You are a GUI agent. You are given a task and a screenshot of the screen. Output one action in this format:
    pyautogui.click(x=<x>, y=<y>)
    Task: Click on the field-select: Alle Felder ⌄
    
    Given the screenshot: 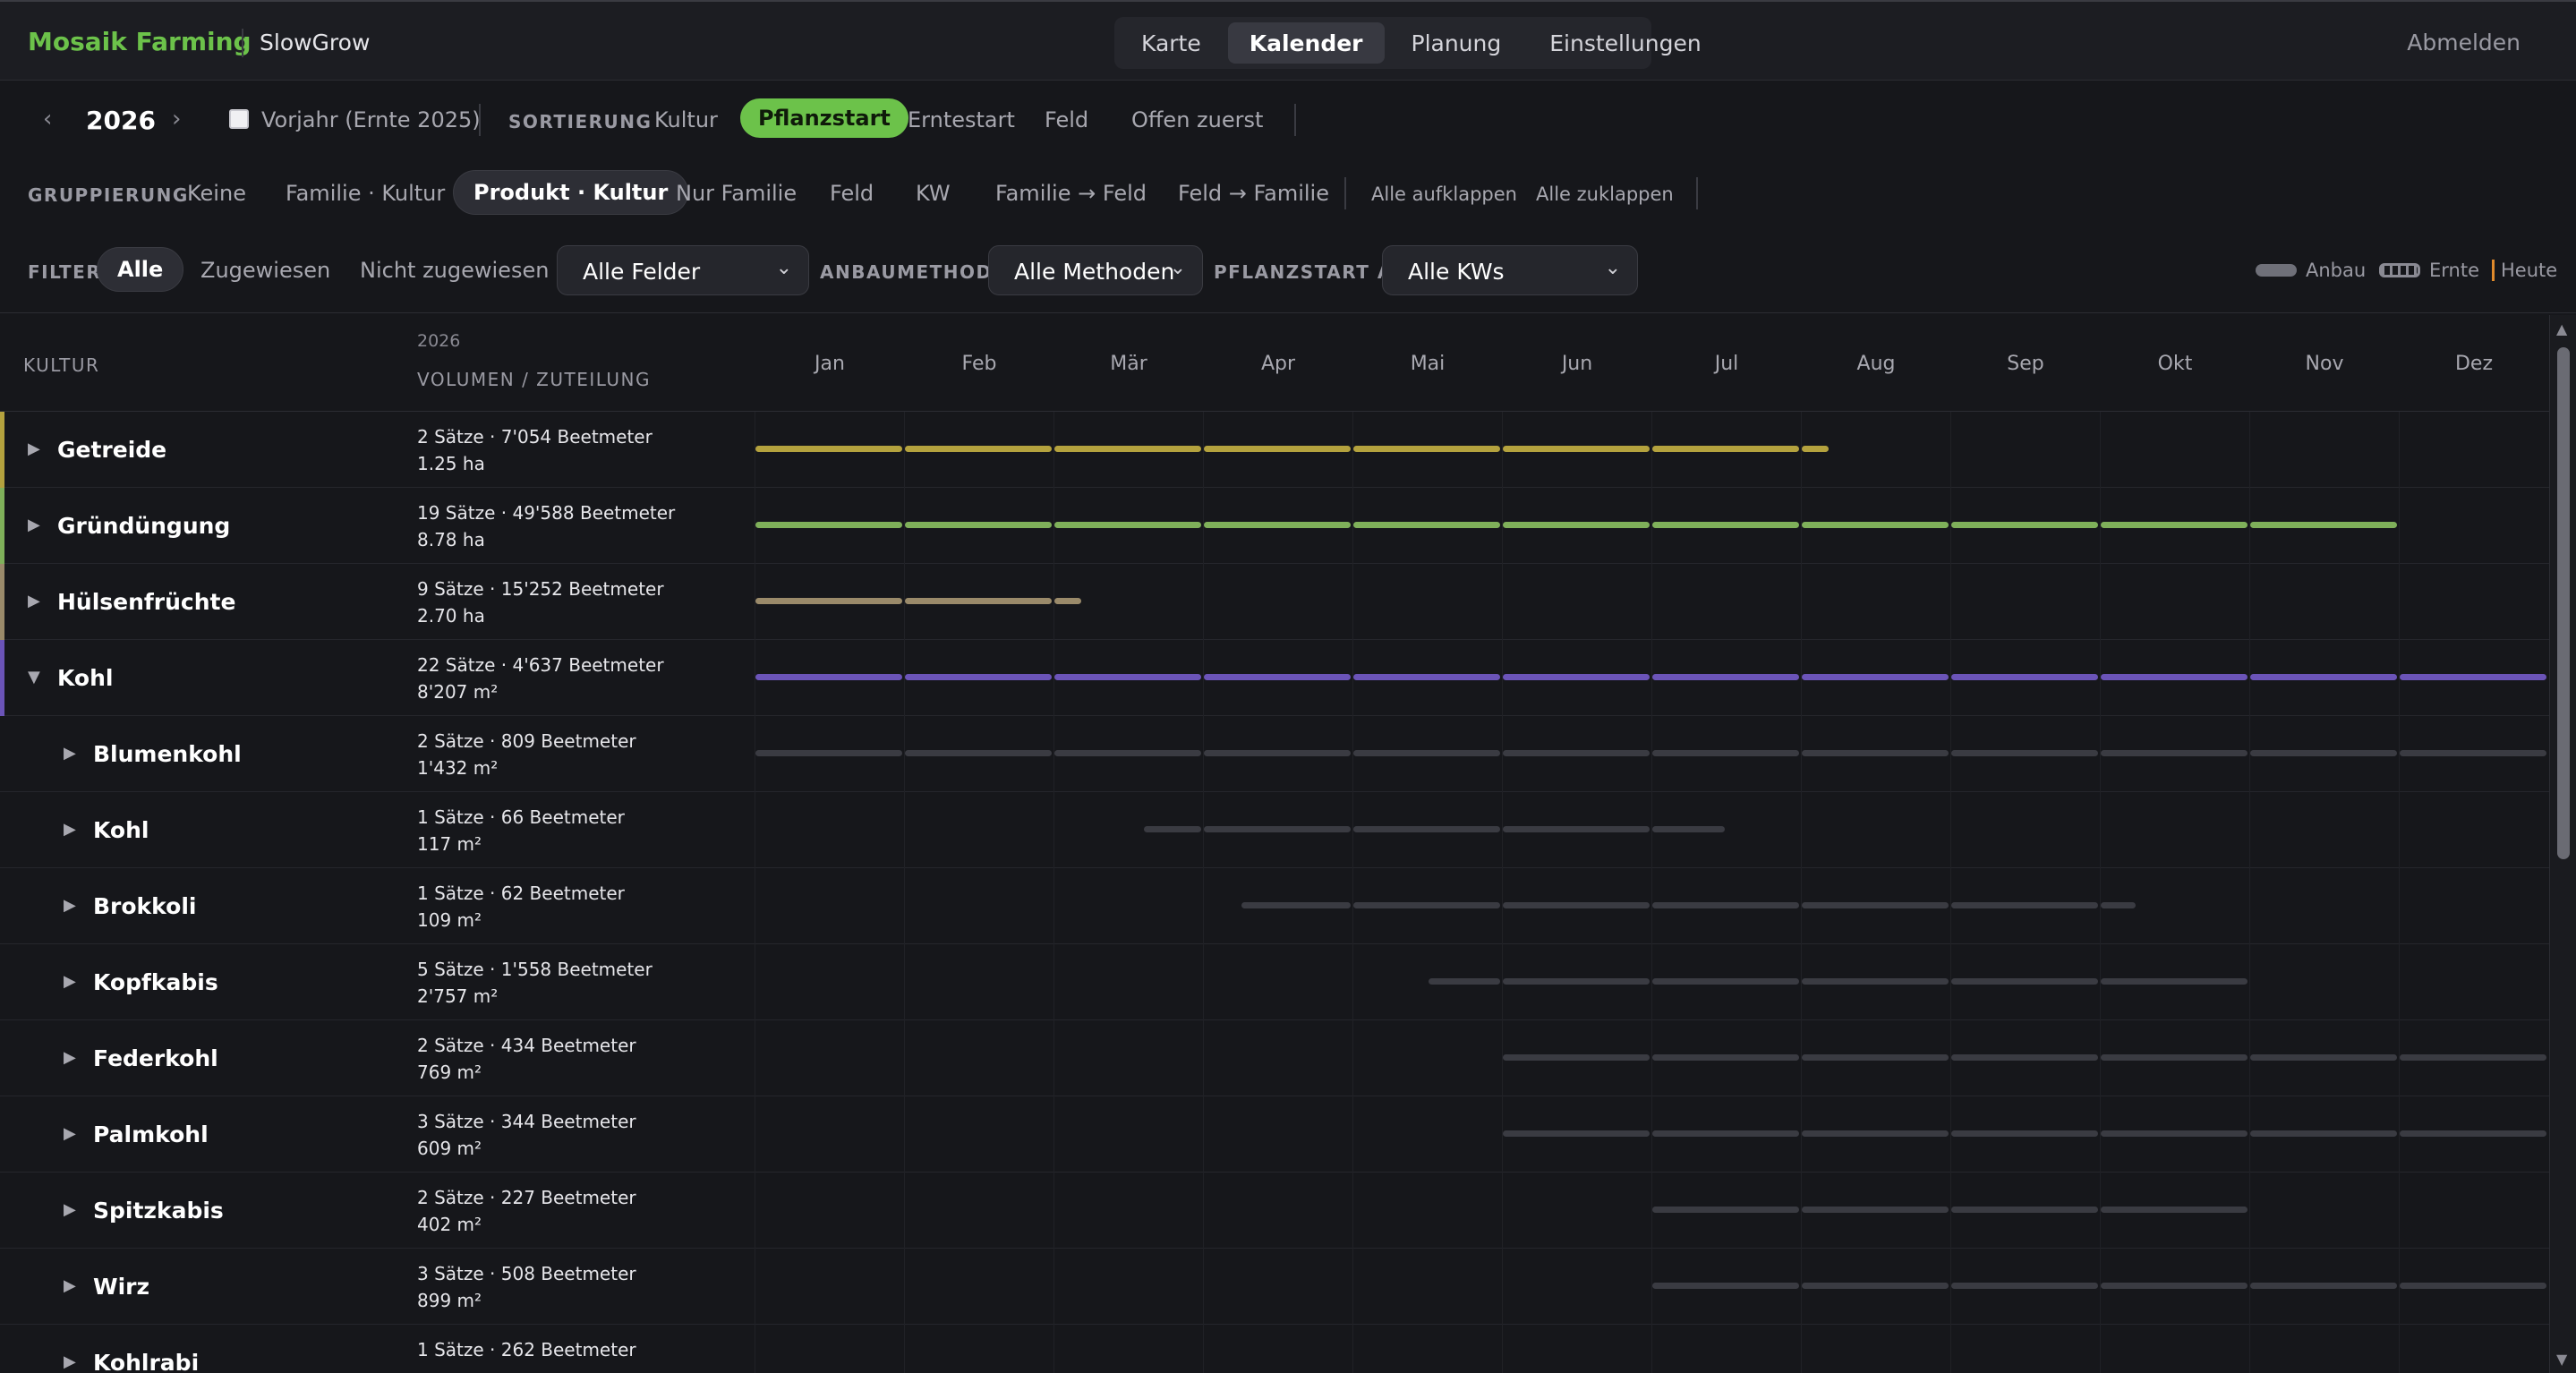 What is the action you would take?
    pyautogui.click(x=683, y=270)
    